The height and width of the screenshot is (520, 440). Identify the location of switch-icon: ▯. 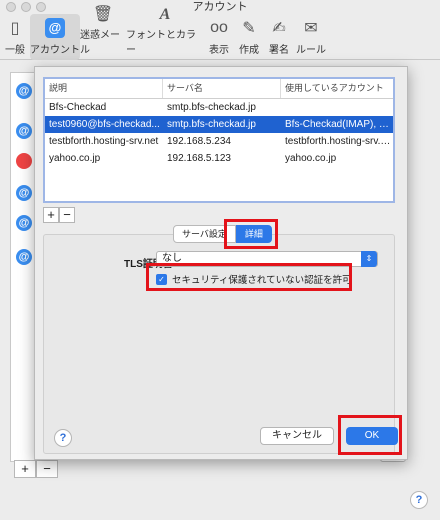
(15, 28).